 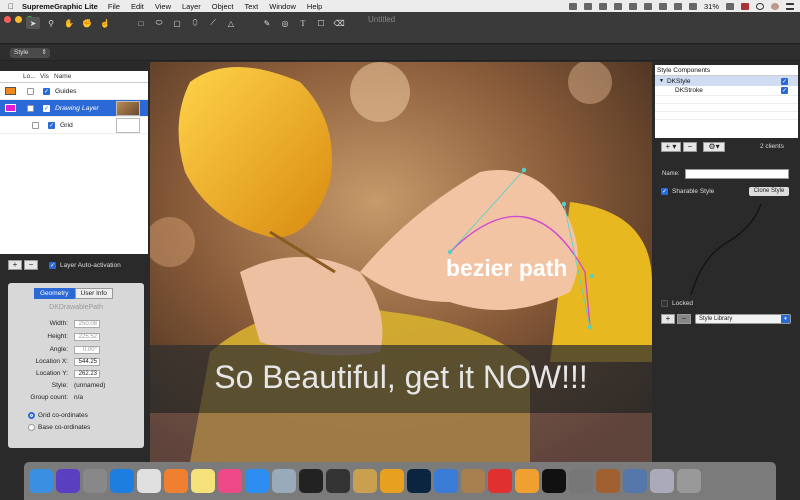 I want to click on notes-icon, so click(x=203, y=481).